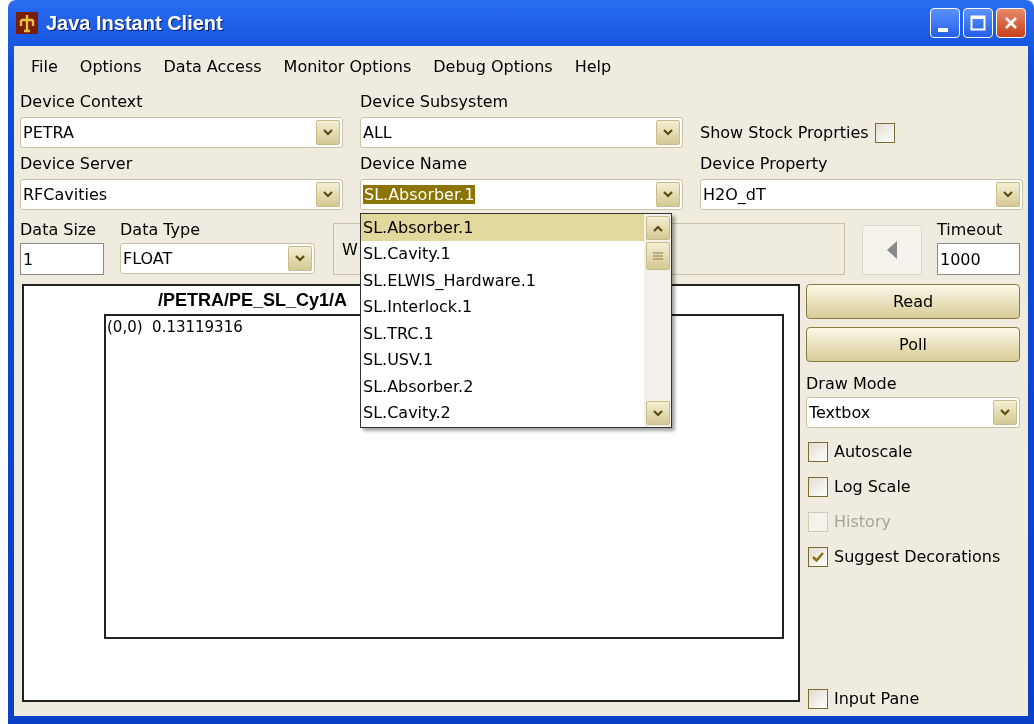  Describe the element at coordinates (784, 132) in the screenshot. I see `checkbox-label: Show Stock Proprties` at that location.